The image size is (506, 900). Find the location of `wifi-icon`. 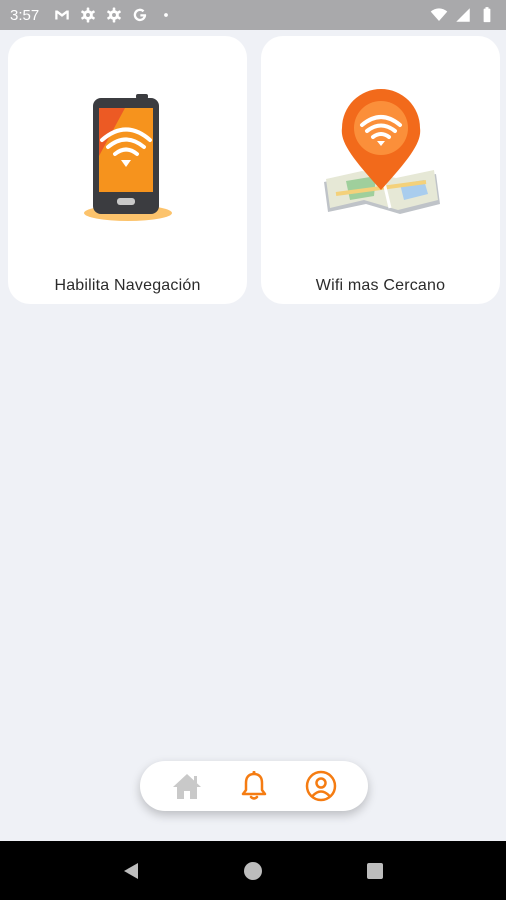

wifi-icon is located at coordinates (439, 15).